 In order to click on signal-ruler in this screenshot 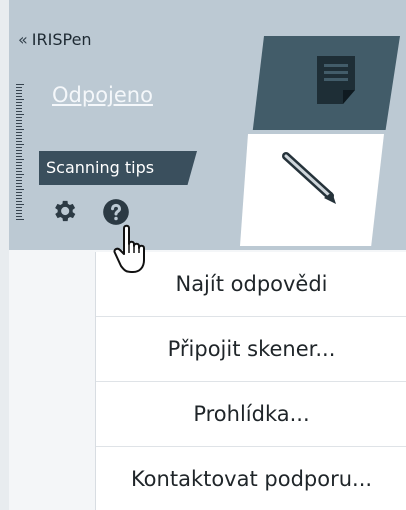, I will do `click(20, 153)`.